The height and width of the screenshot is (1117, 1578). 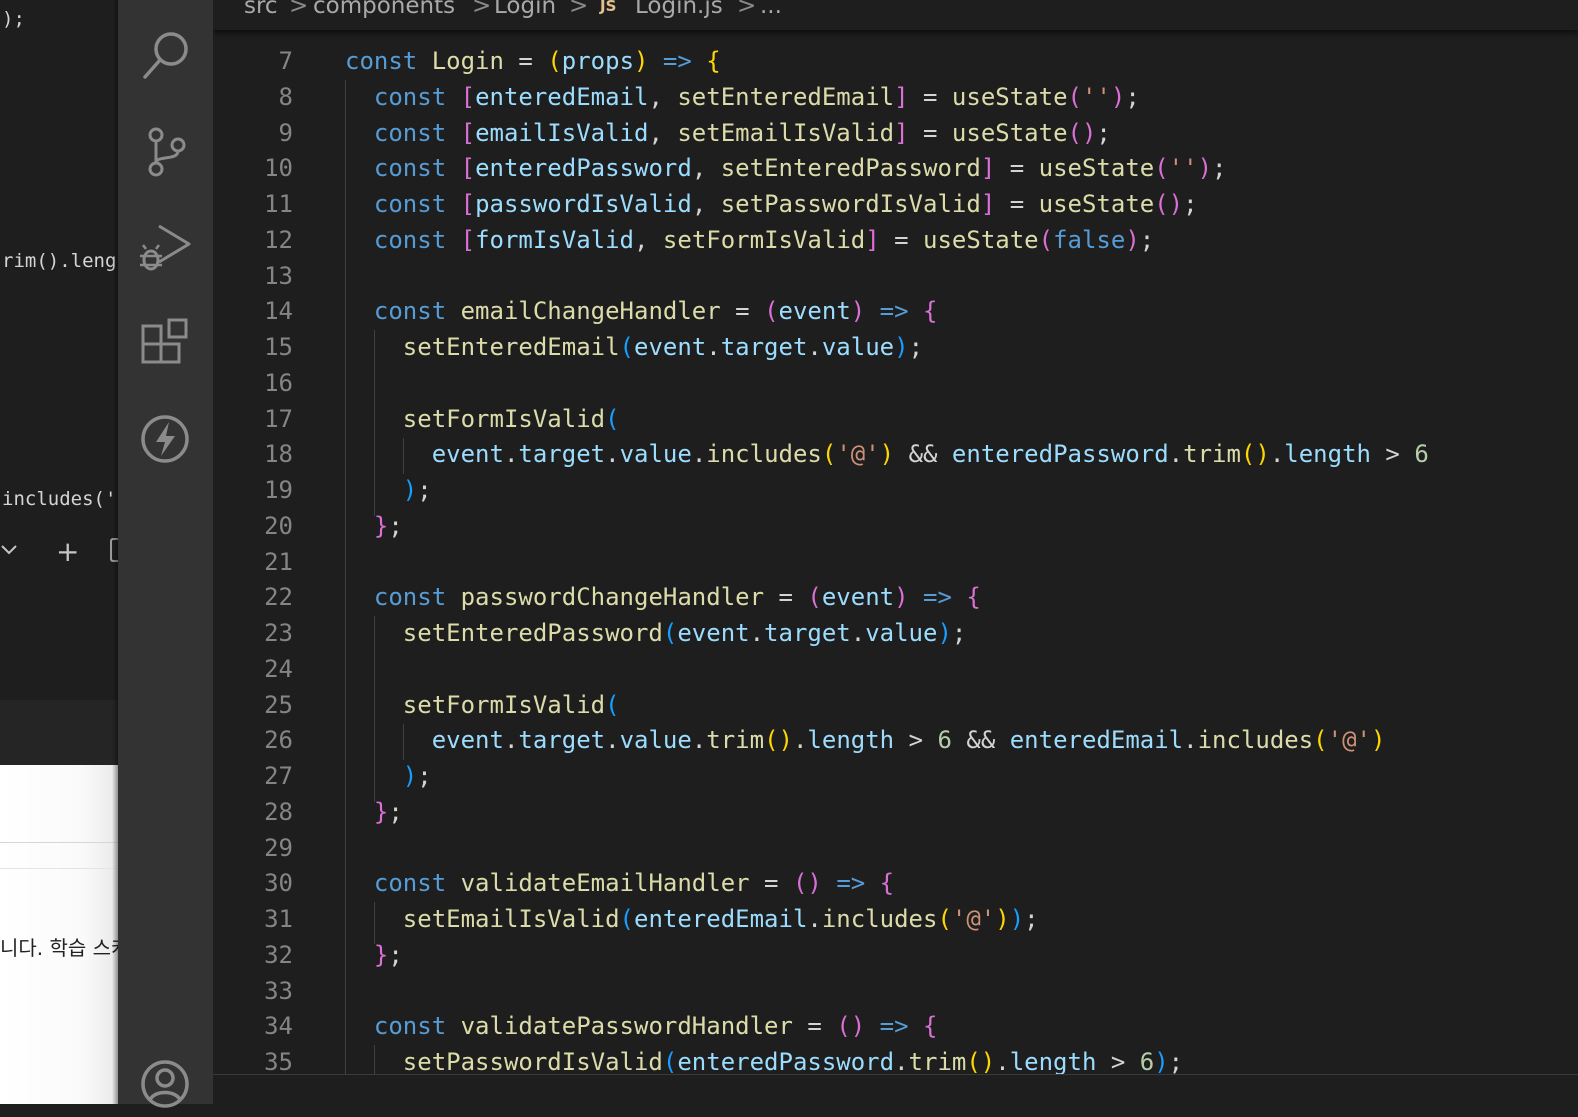 I want to click on code-token: =, so click(x=742, y=311).